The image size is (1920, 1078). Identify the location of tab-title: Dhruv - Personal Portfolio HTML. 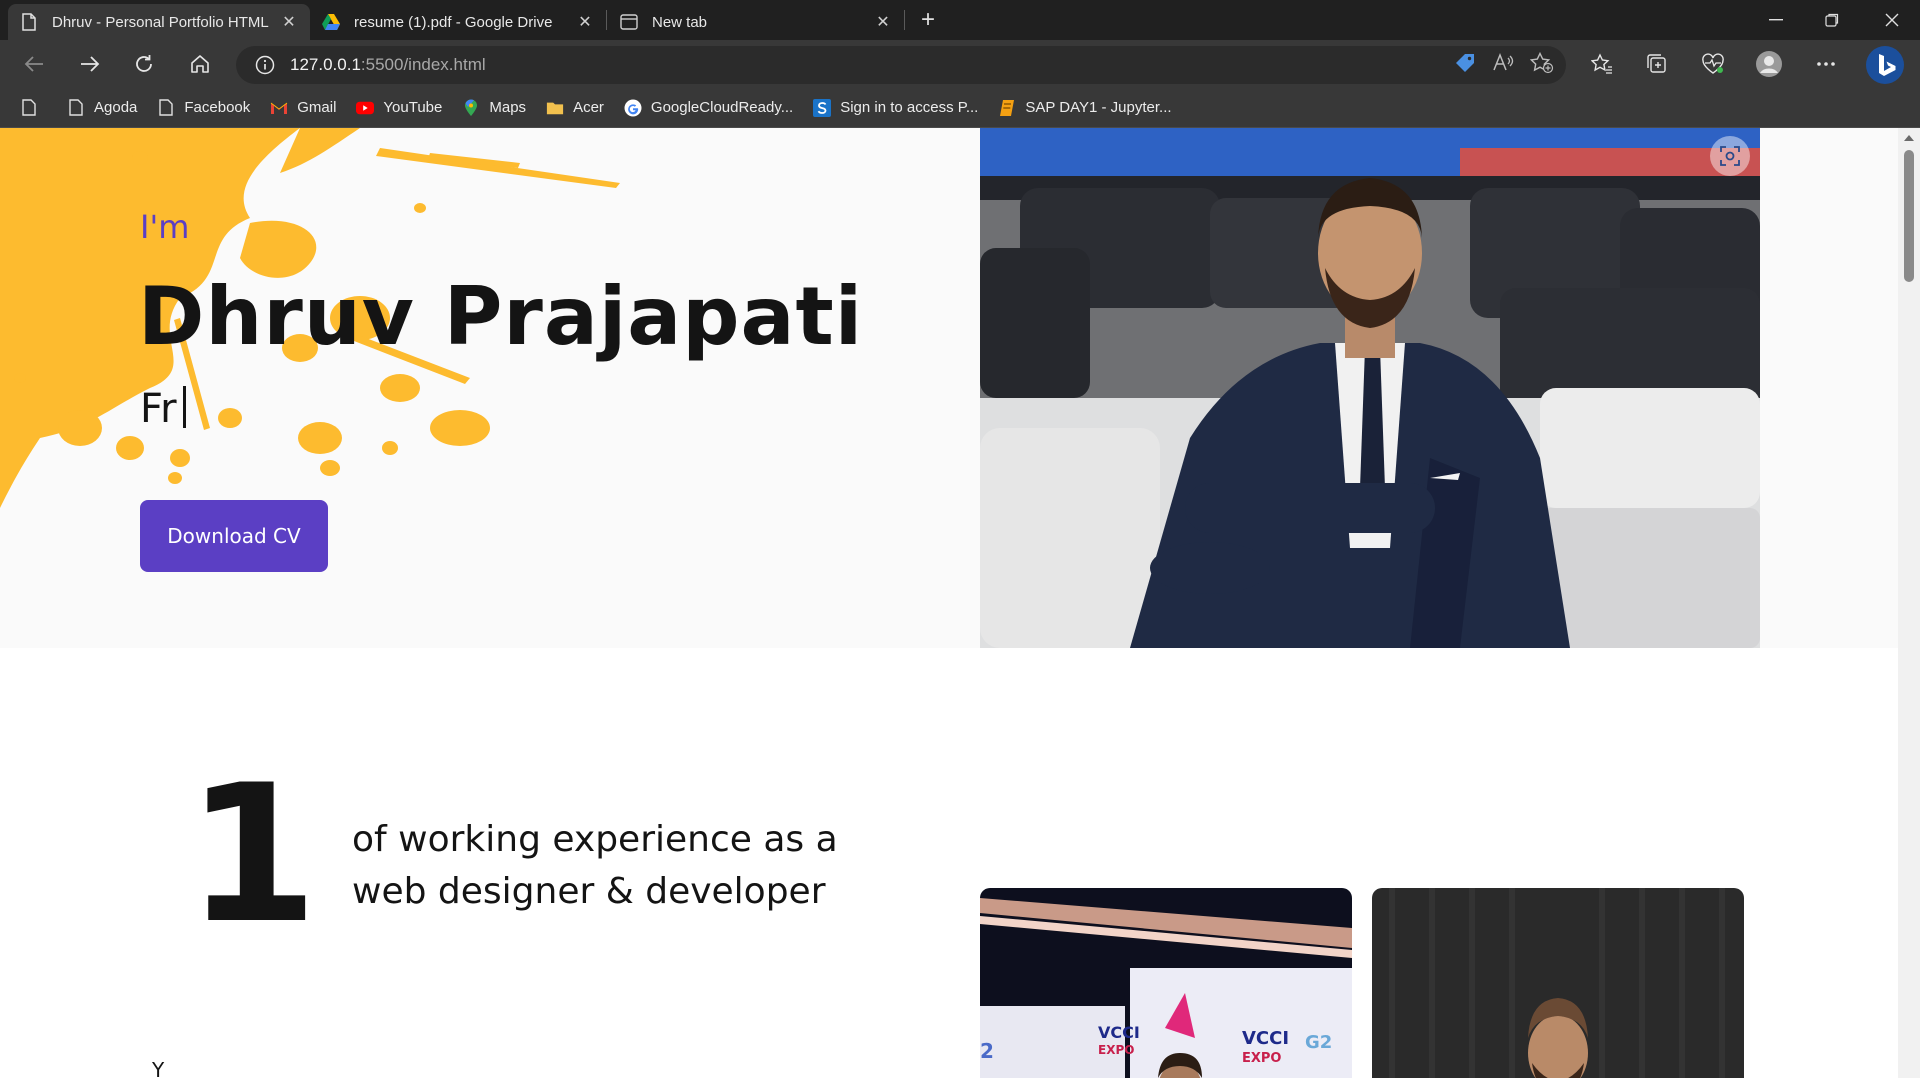
(160, 22).